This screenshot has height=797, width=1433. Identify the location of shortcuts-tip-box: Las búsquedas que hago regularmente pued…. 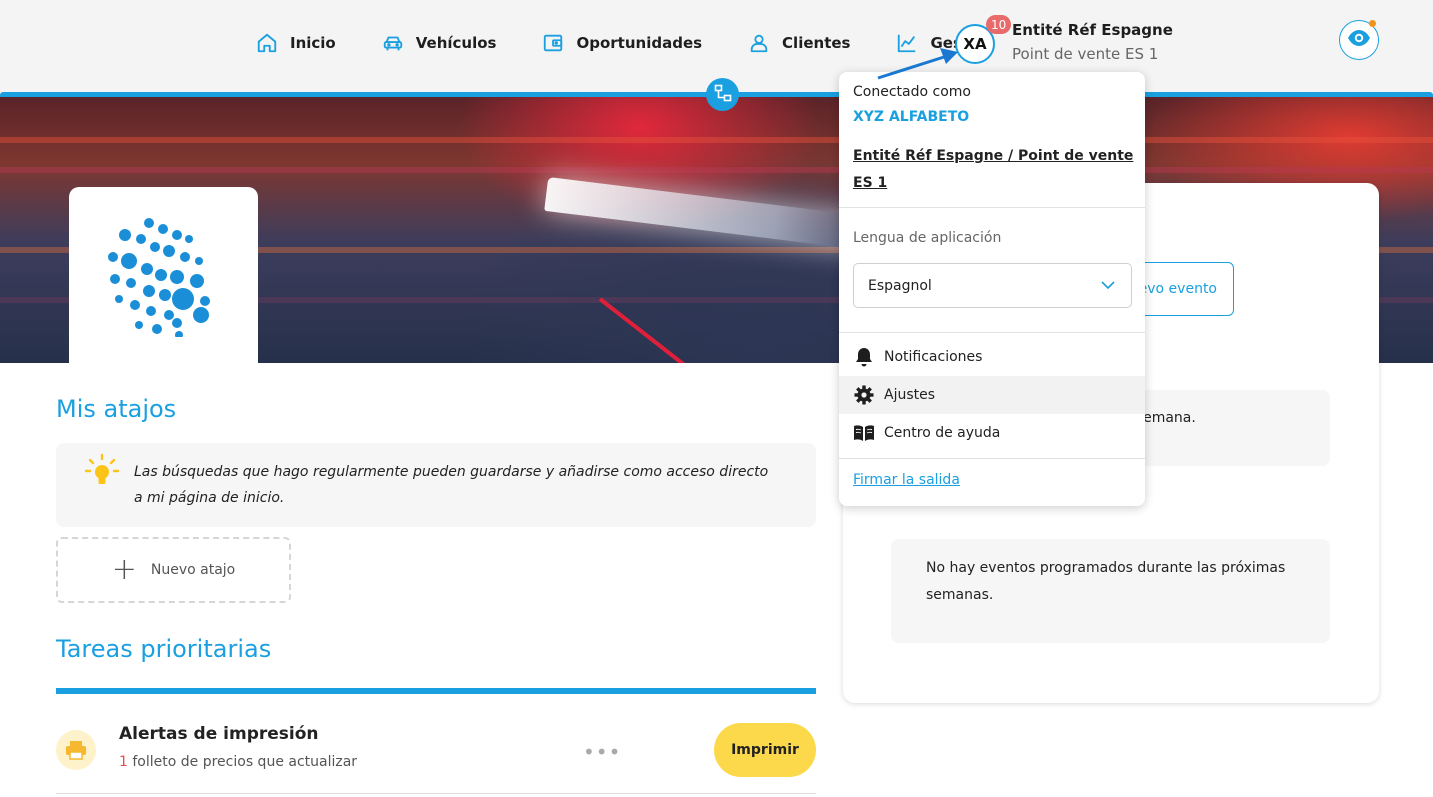
(436, 485).